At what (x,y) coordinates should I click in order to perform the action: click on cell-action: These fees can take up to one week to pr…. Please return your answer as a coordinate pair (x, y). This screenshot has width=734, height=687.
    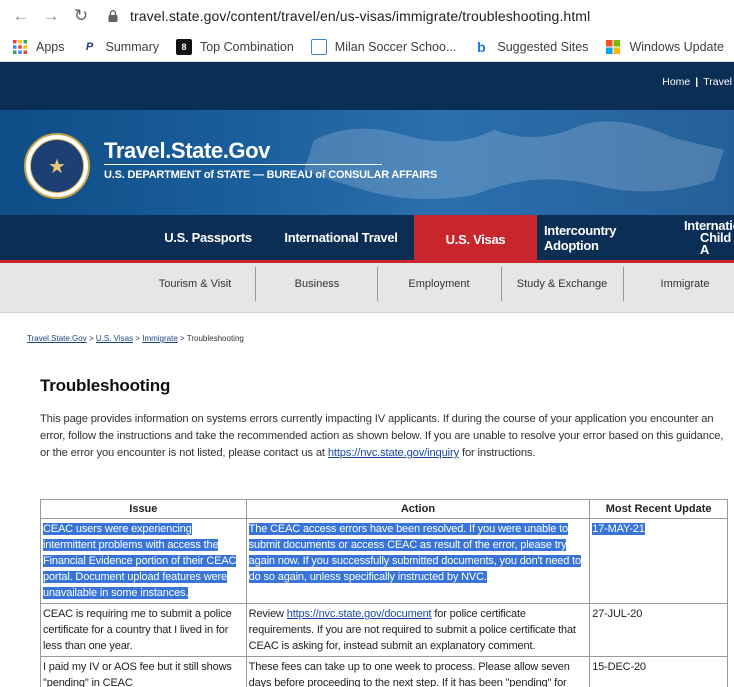
    Looking at the image, I should click on (418, 671).